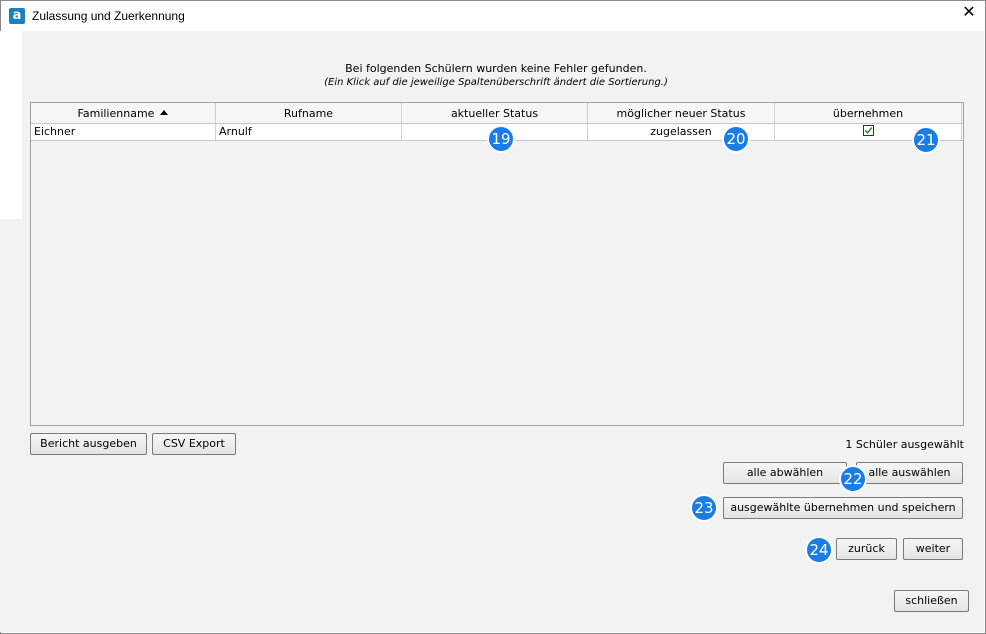 This screenshot has width=986, height=634. Describe the element at coordinates (853, 479) in the screenshot. I see `annotation-badge-22: 22` at that location.